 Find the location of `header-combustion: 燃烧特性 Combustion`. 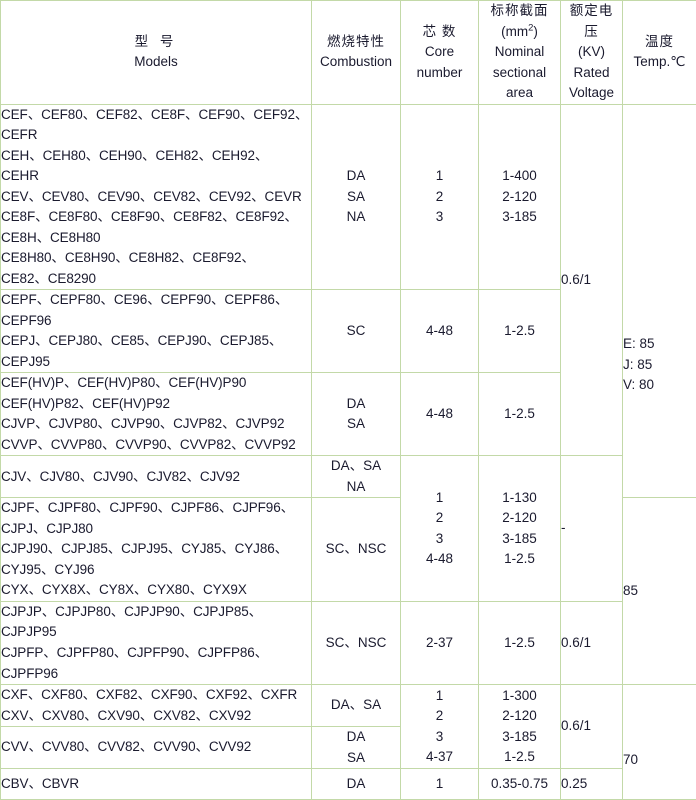

header-combustion: 燃烧特性 Combustion is located at coordinates (356, 53).